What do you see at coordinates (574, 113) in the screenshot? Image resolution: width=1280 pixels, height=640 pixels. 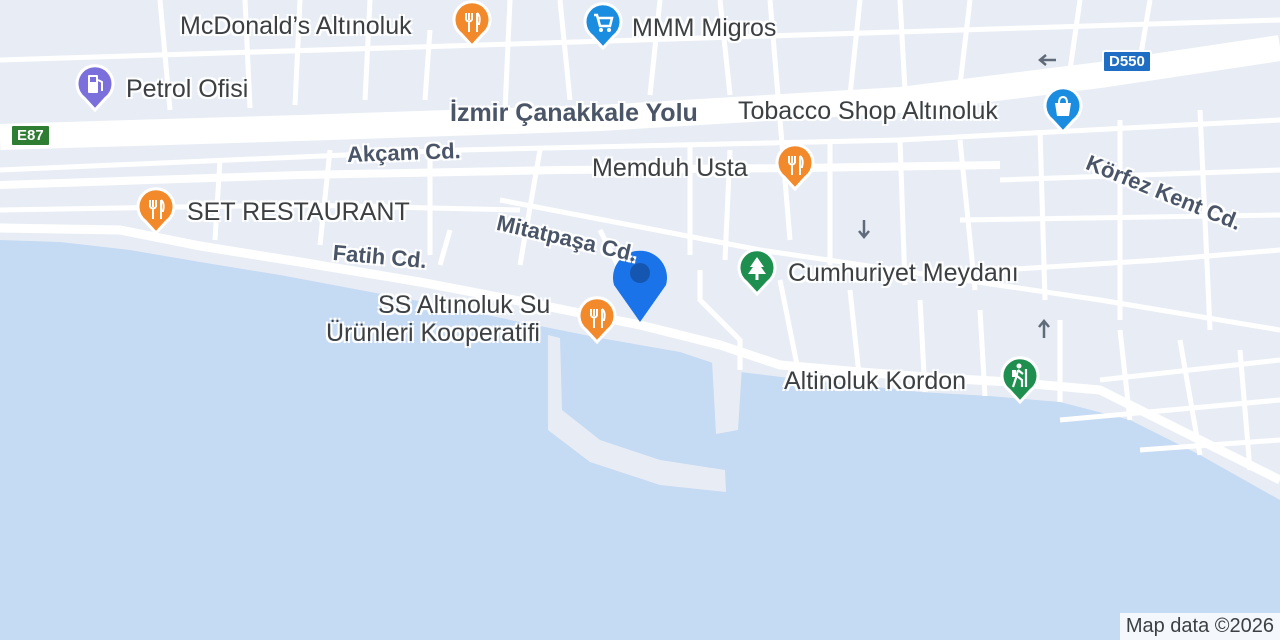 I see `road-label-izmir-canakkale: İzmir Çanakkale Yolu` at bounding box center [574, 113].